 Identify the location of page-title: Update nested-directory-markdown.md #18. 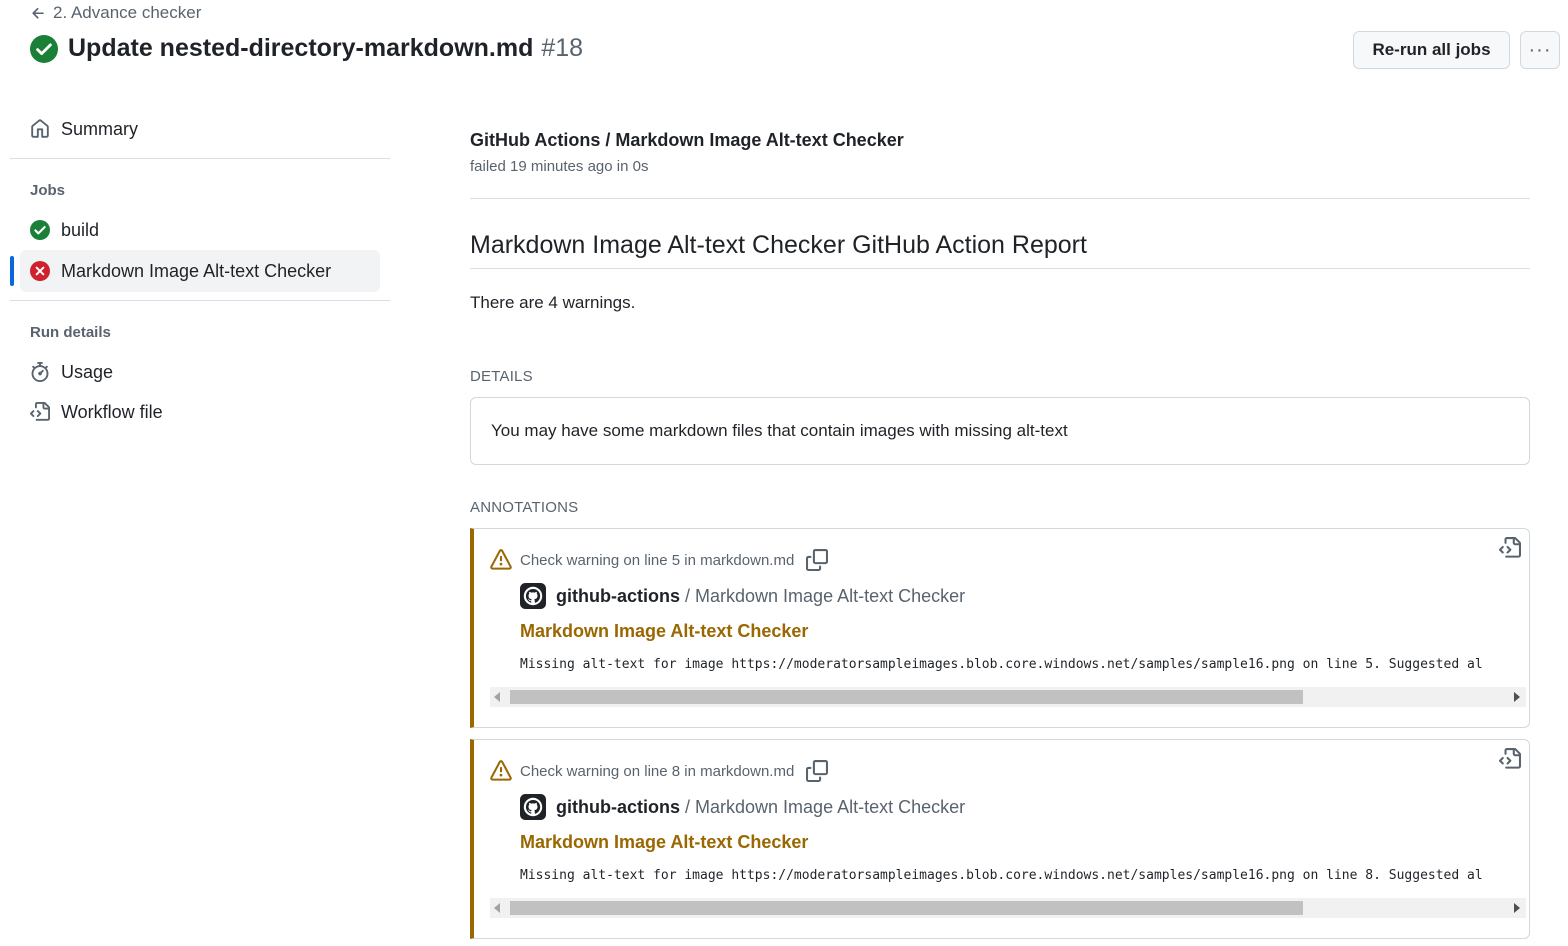
(325, 48).